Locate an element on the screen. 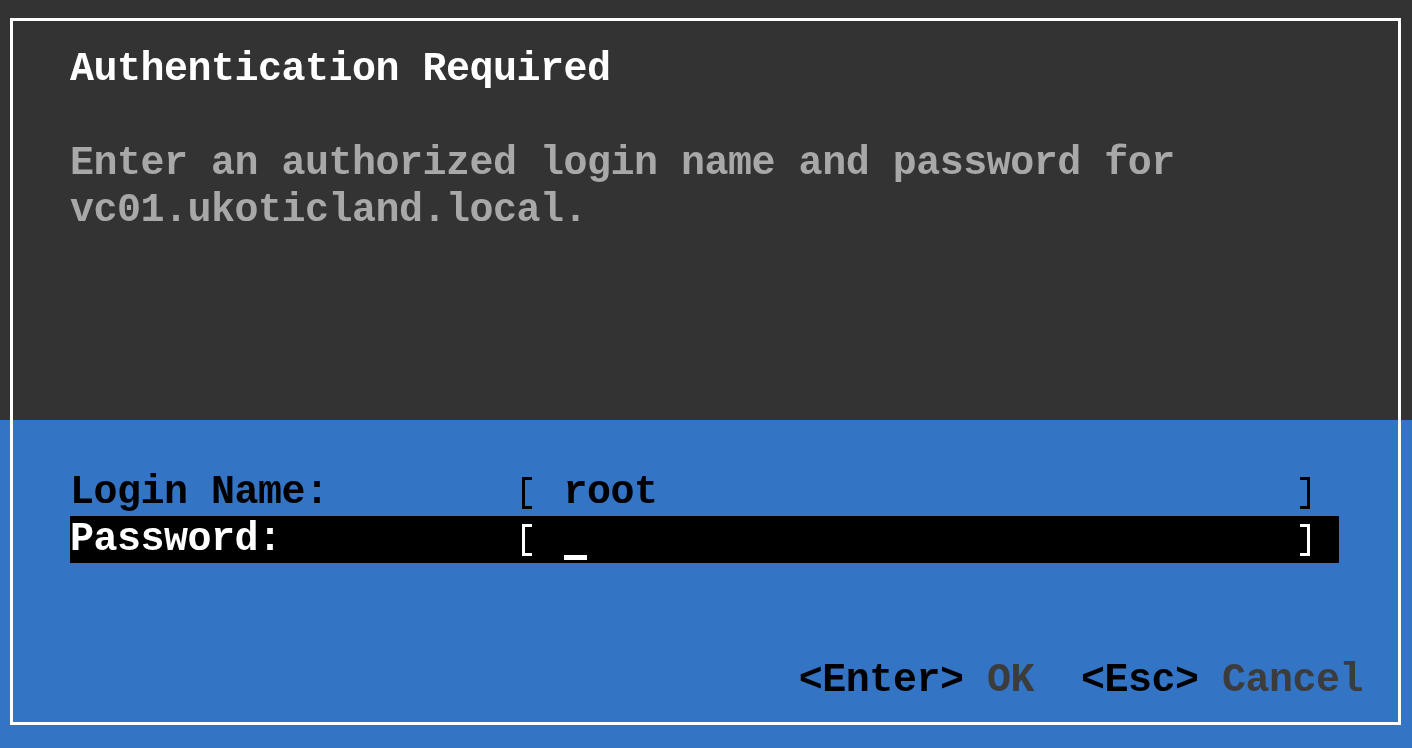 The height and width of the screenshot is (748, 1412). dialog-message: Enter an authorized login name and password for vc01.ukoticland.local. is located at coordinates (623, 187).